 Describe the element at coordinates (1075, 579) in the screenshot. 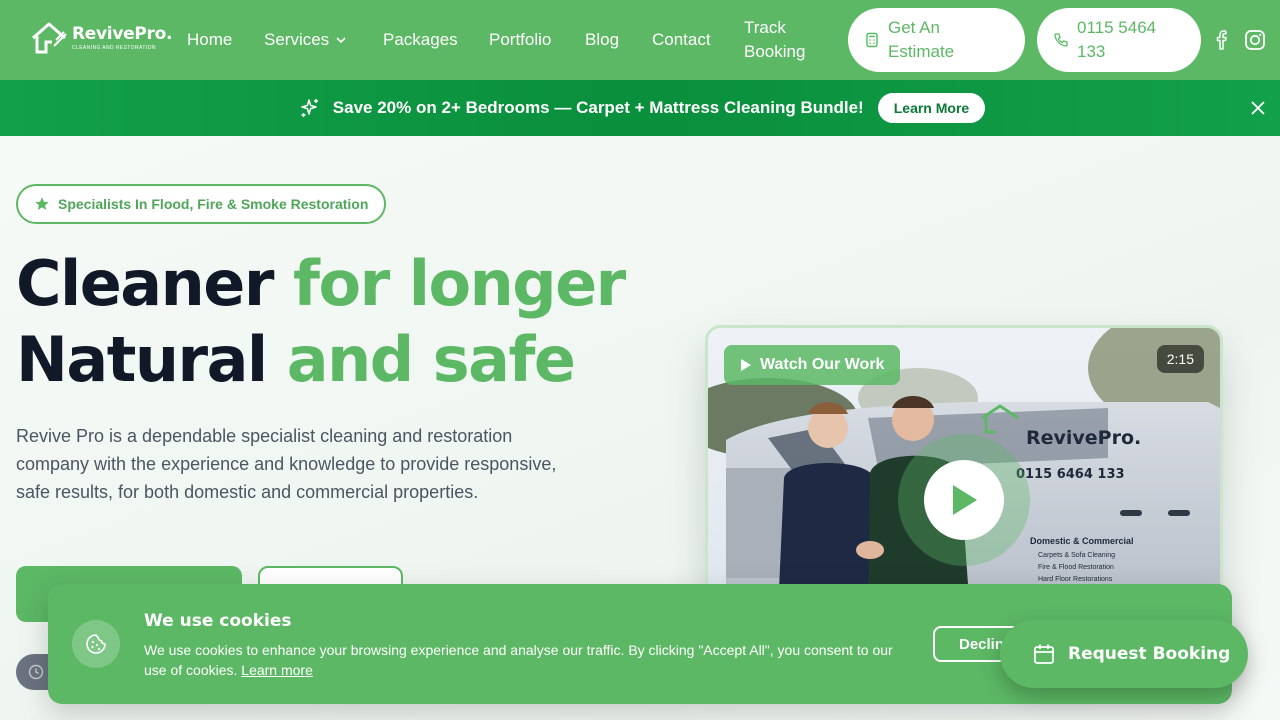

I see `van-list-item-3: Hard Floor Restorations` at that location.